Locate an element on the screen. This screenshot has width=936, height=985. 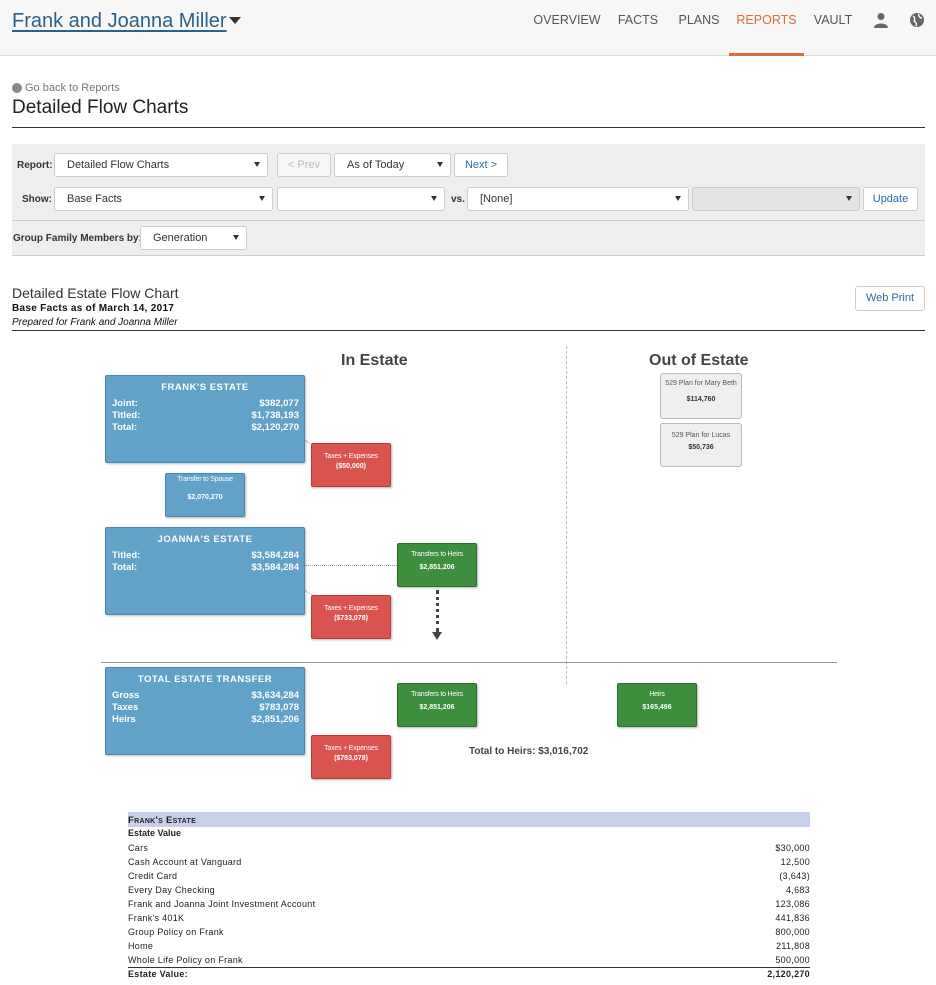
row-name: Credit Card is located at coordinates (153, 876).